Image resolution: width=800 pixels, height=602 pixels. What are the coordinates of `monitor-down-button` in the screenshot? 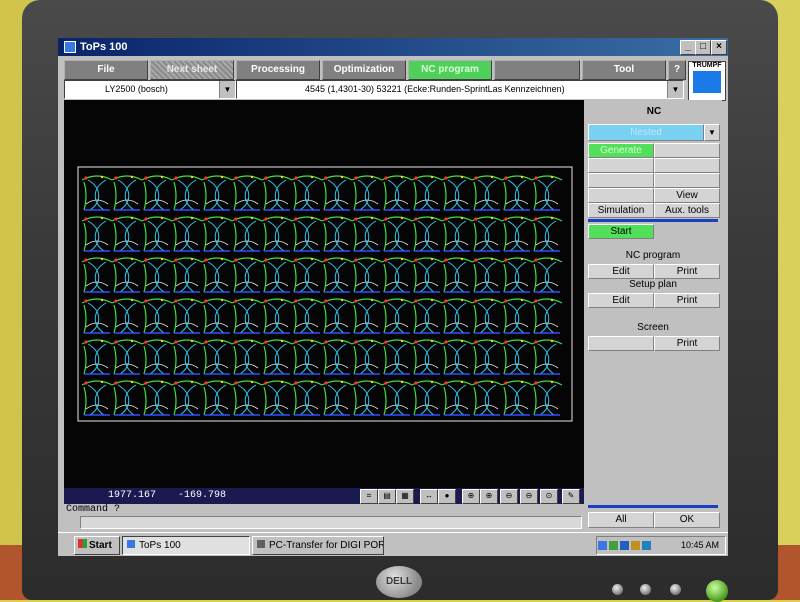 It's located at (645, 589).